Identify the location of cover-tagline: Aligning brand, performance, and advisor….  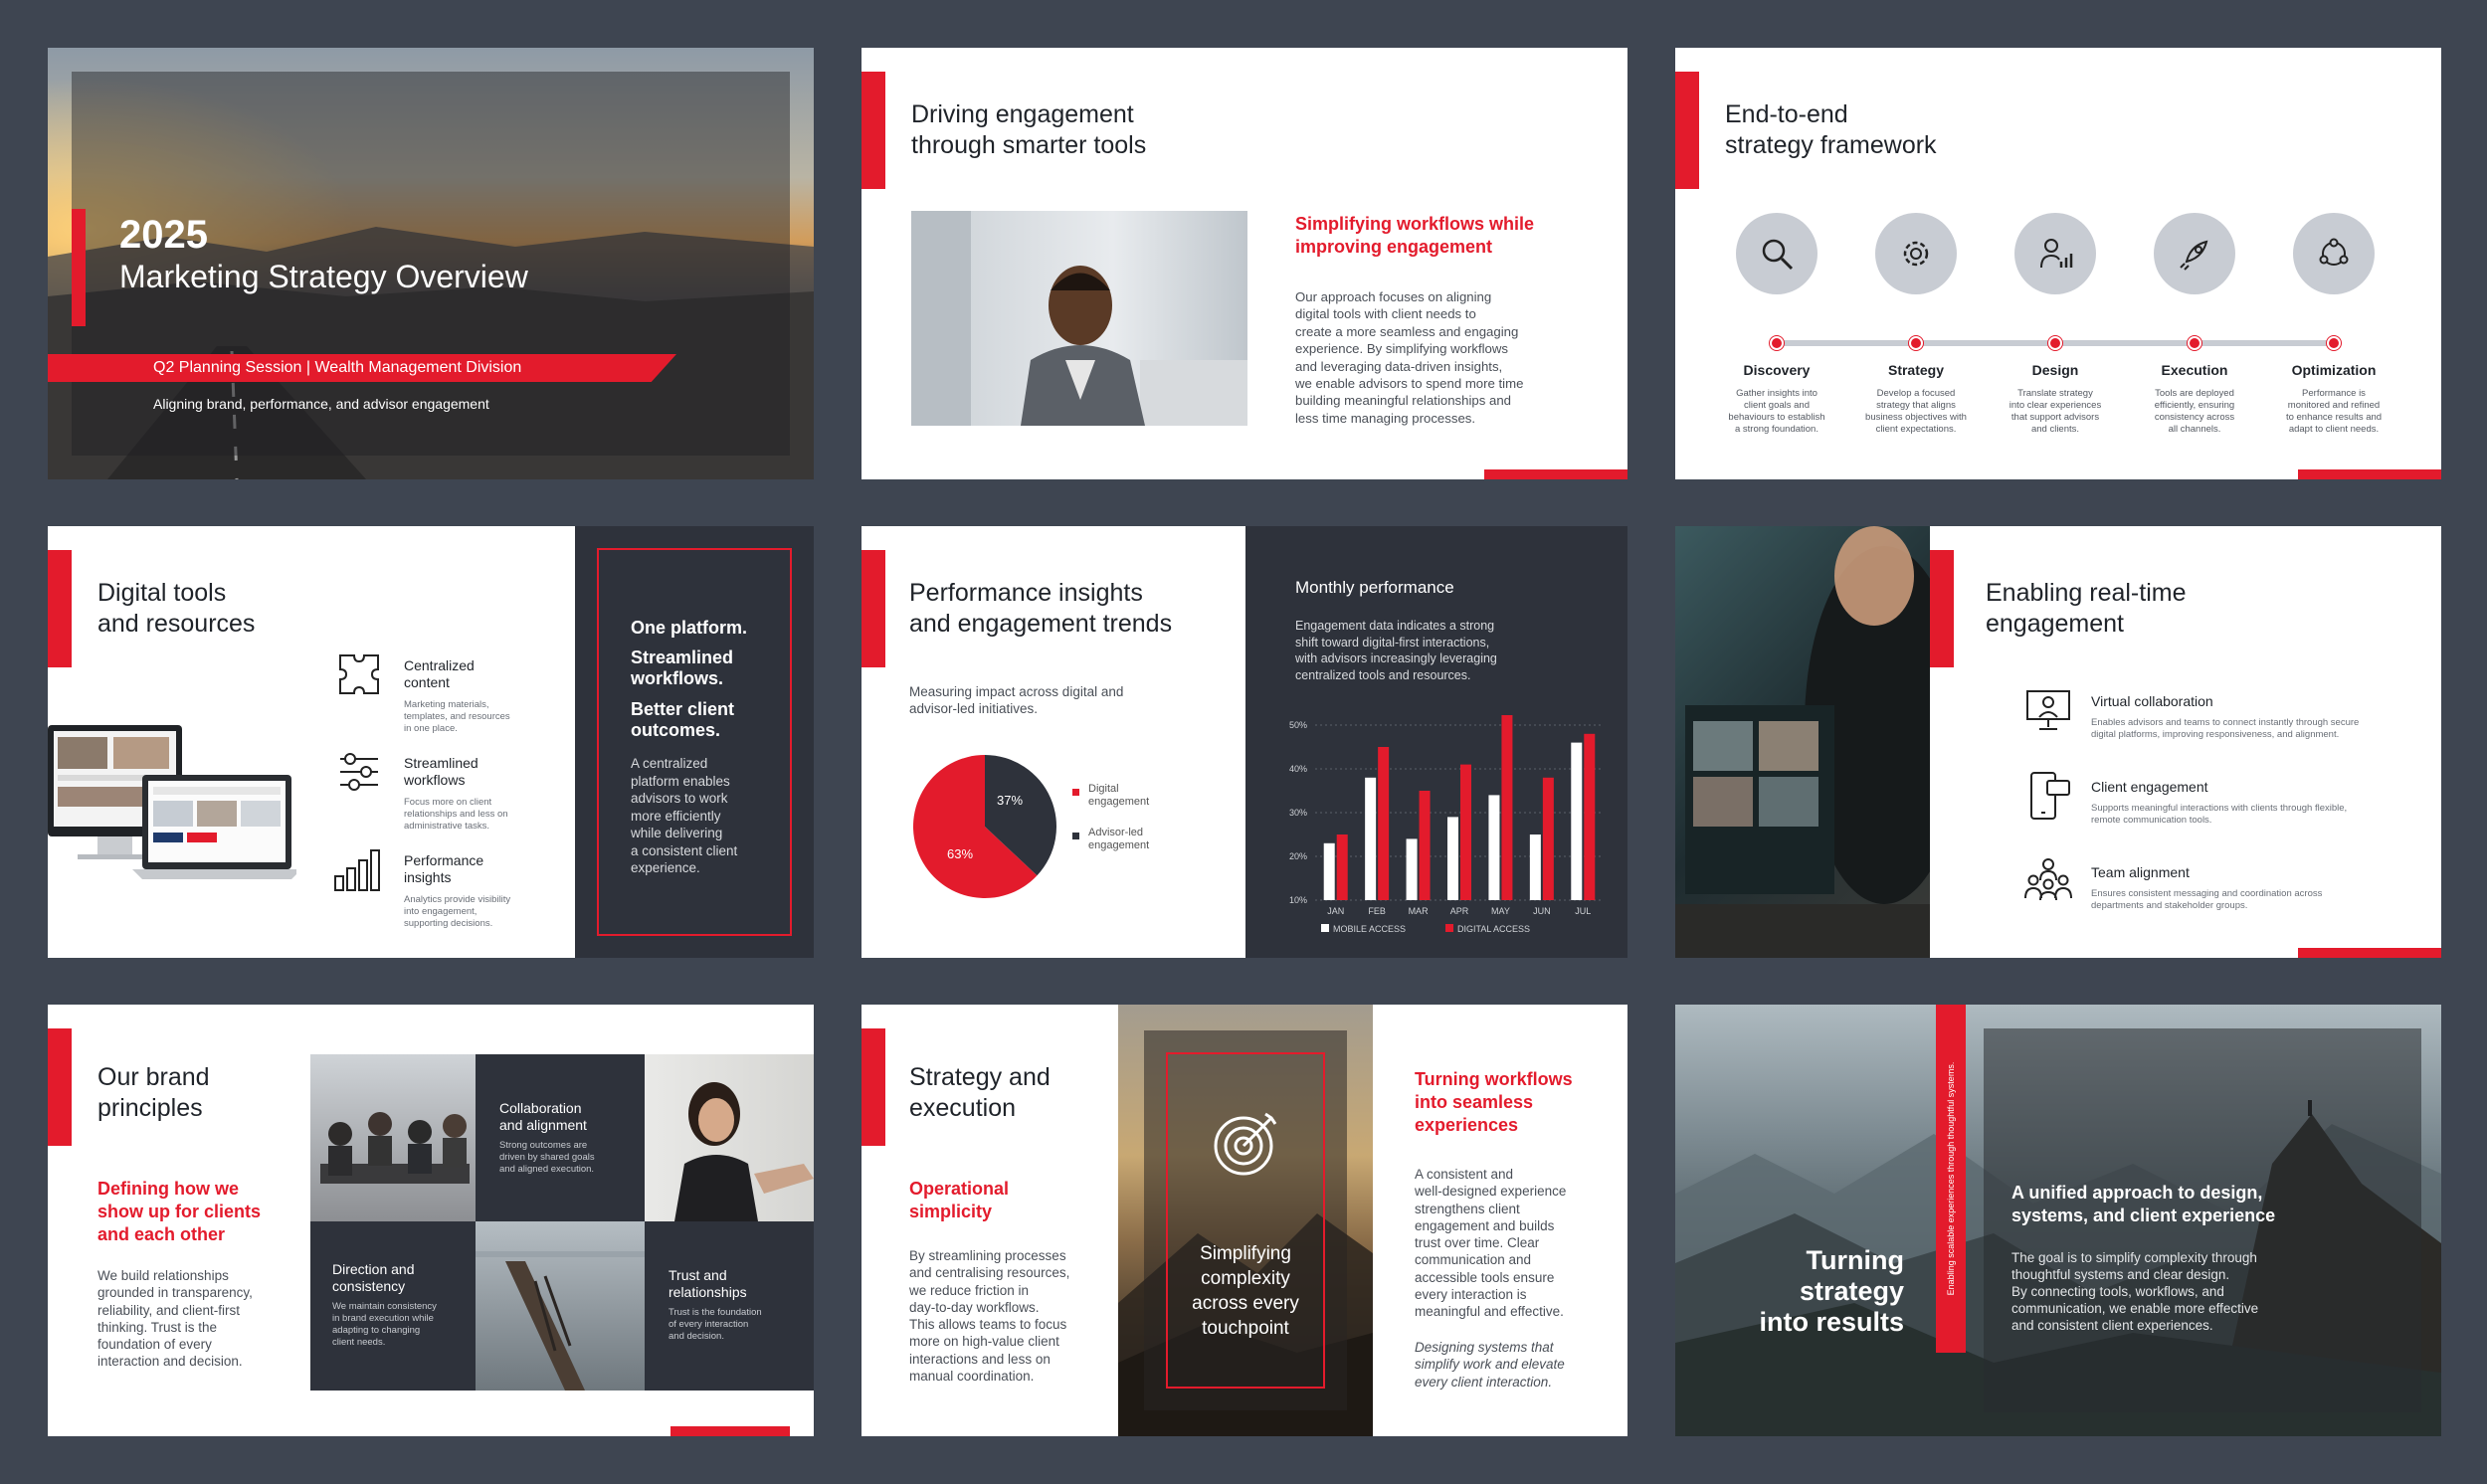
(321, 404).